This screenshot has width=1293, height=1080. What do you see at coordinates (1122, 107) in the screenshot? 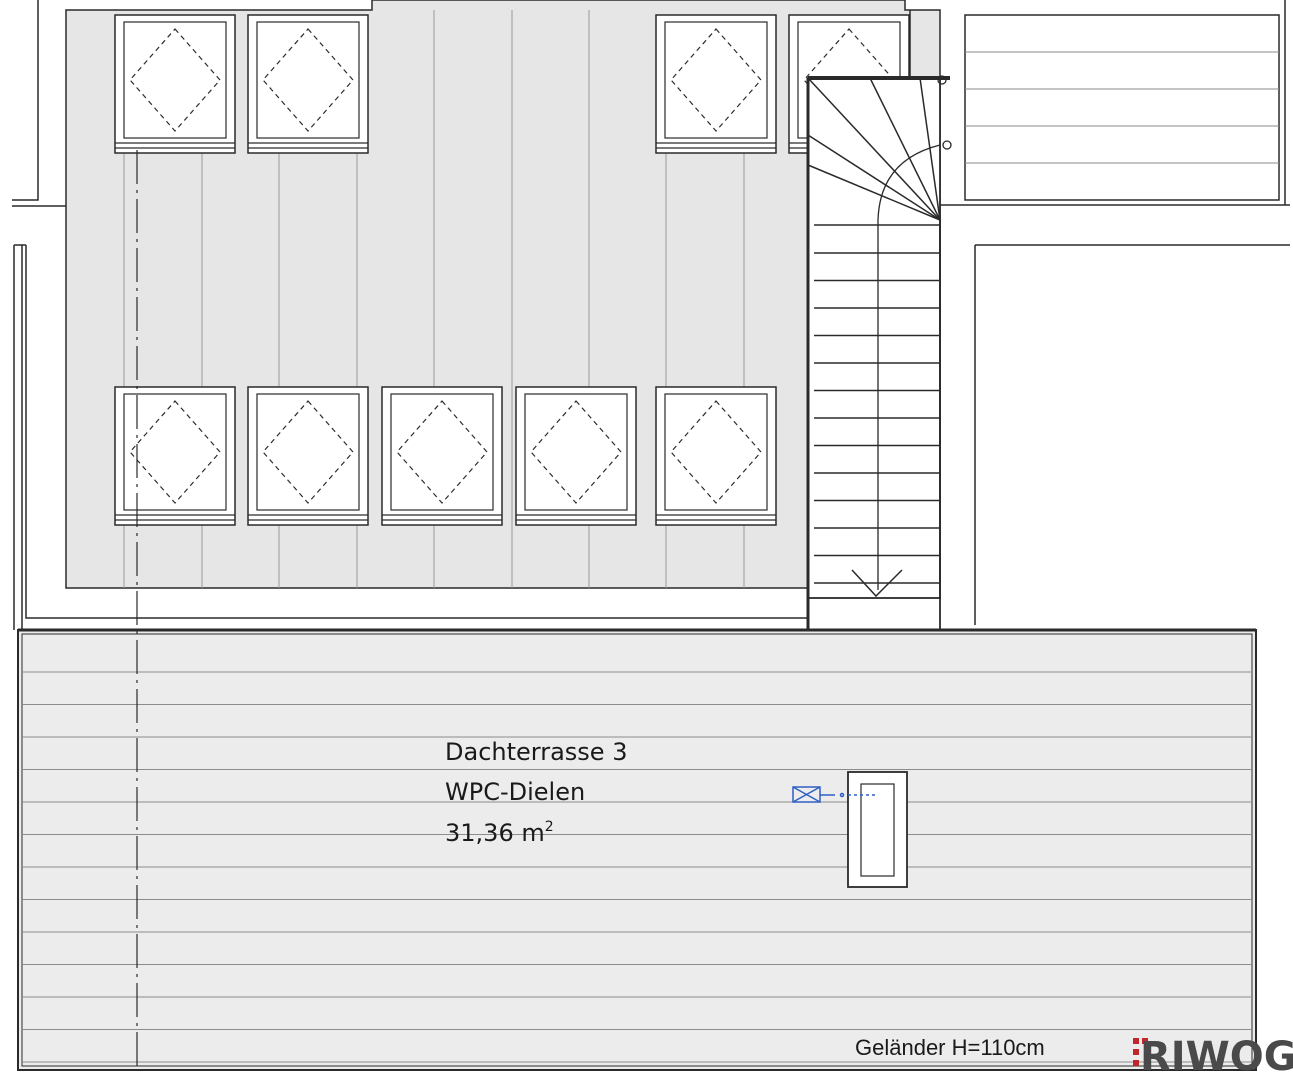
I see `entry-block` at bounding box center [1122, 107].